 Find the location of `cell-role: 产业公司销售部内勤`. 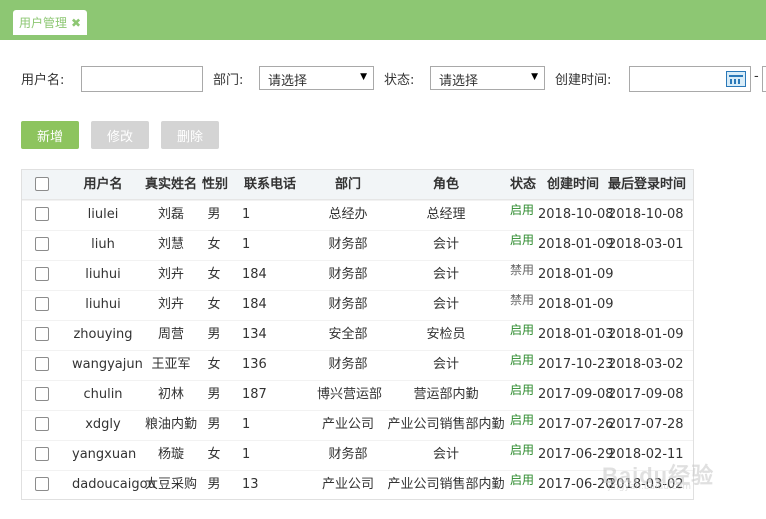

cell-role: 产业公司销售部内勤 is located at coordinates (446, 484).